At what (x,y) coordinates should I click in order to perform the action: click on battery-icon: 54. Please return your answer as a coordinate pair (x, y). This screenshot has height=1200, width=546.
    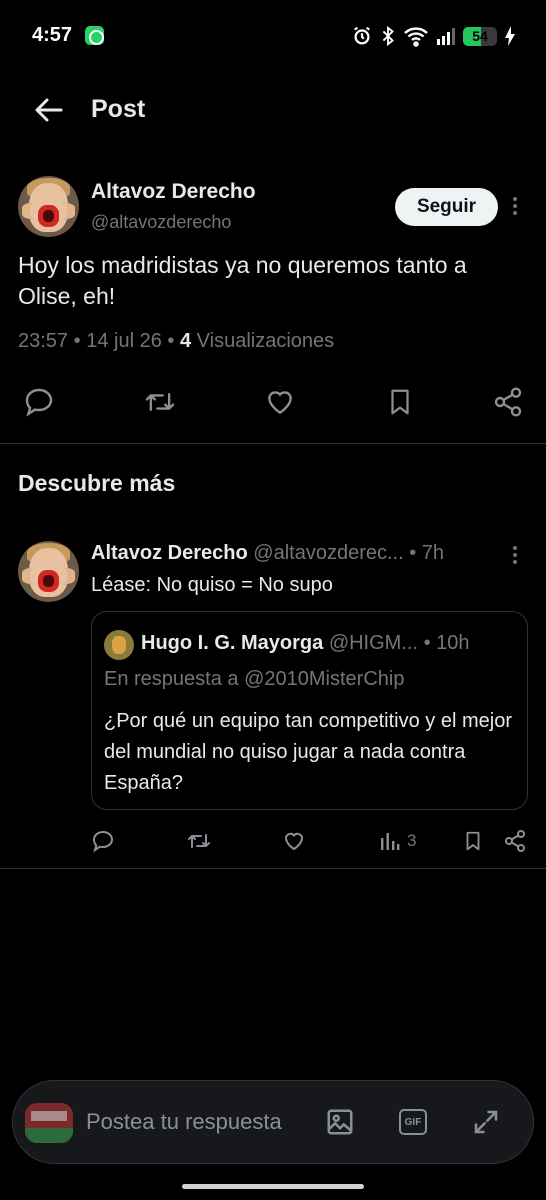
    Looking at the image, I should click on (480, 36).